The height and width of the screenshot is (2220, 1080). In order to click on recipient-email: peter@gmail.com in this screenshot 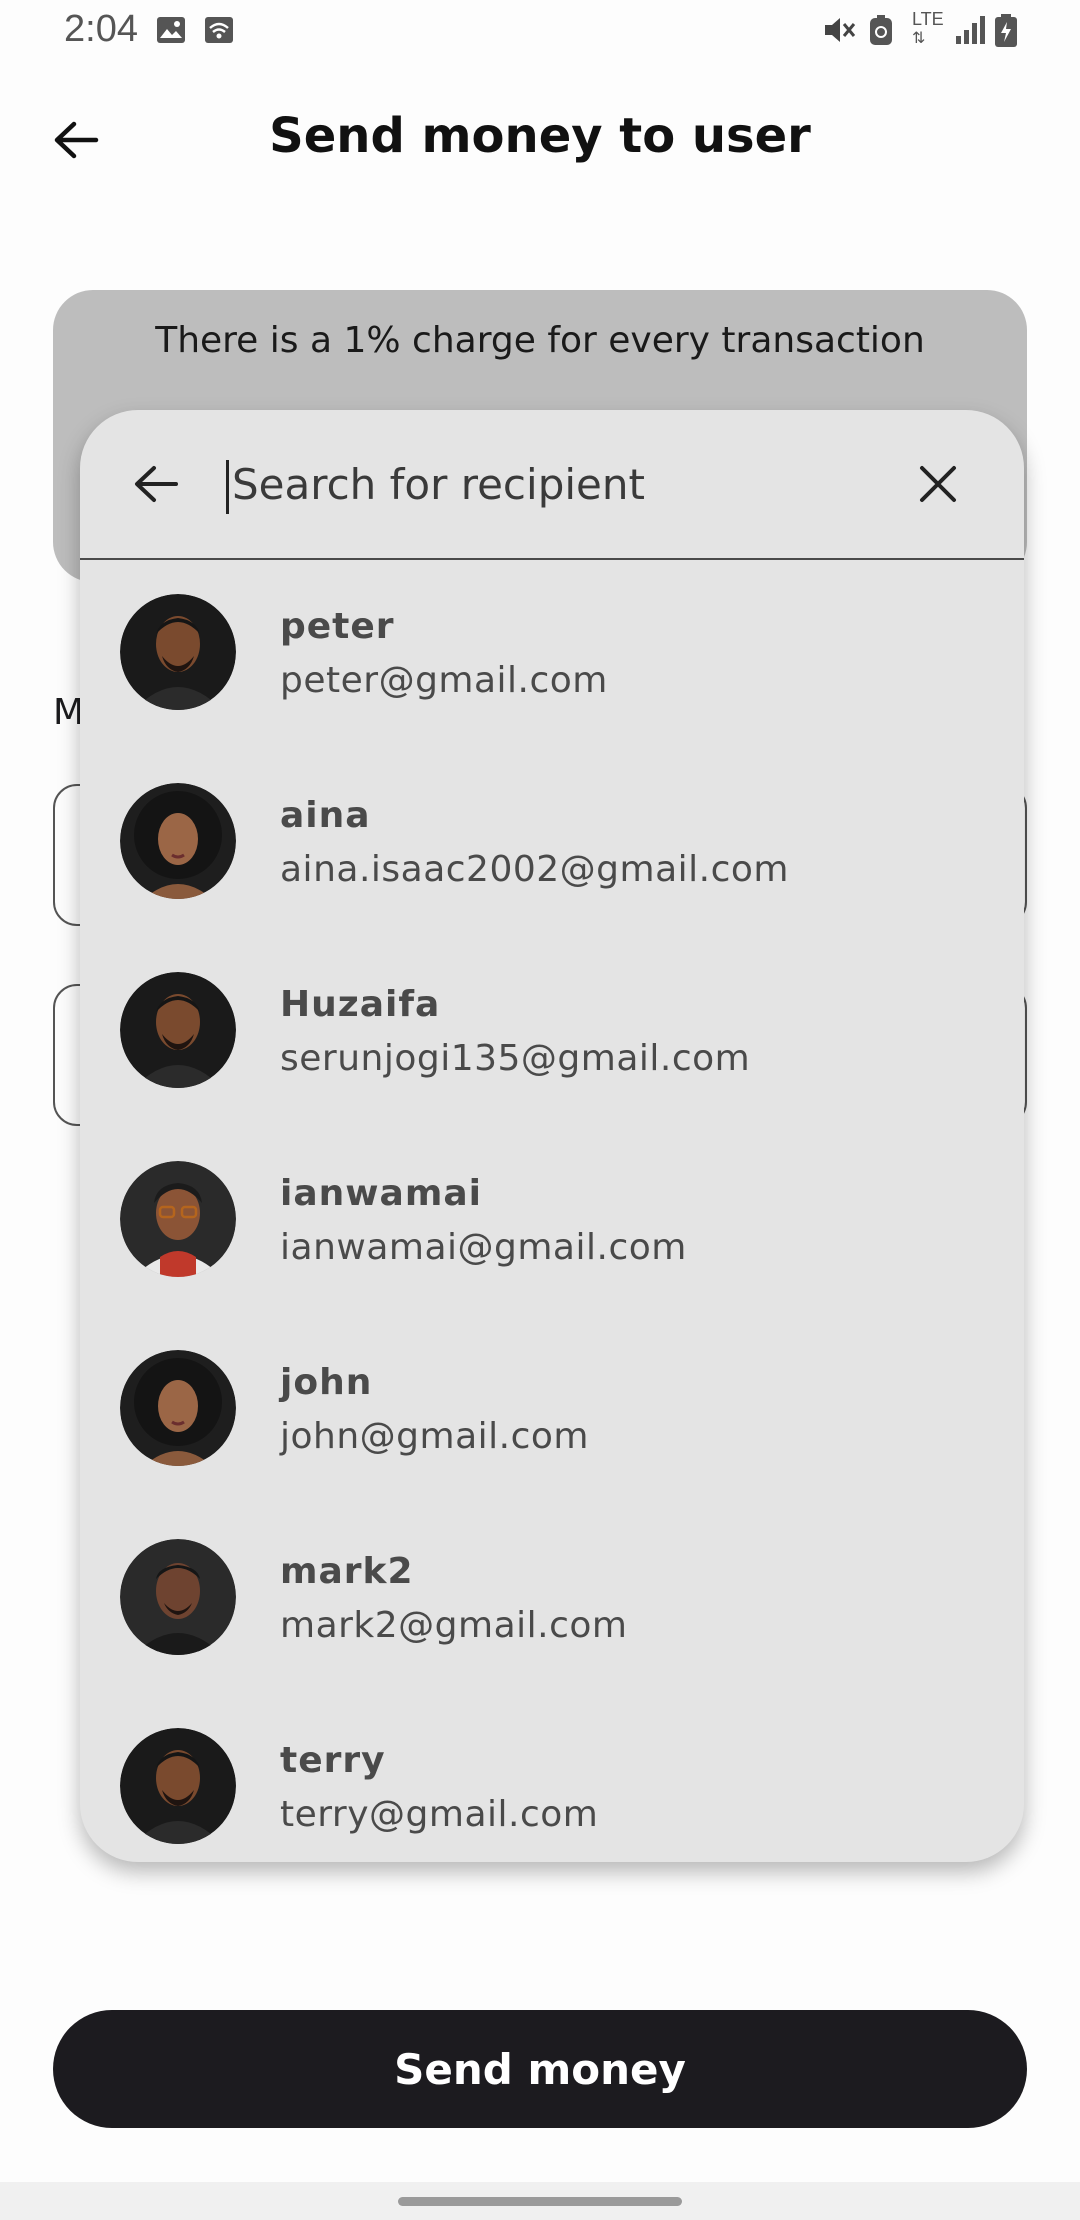, I will do `click(444, 680)`.